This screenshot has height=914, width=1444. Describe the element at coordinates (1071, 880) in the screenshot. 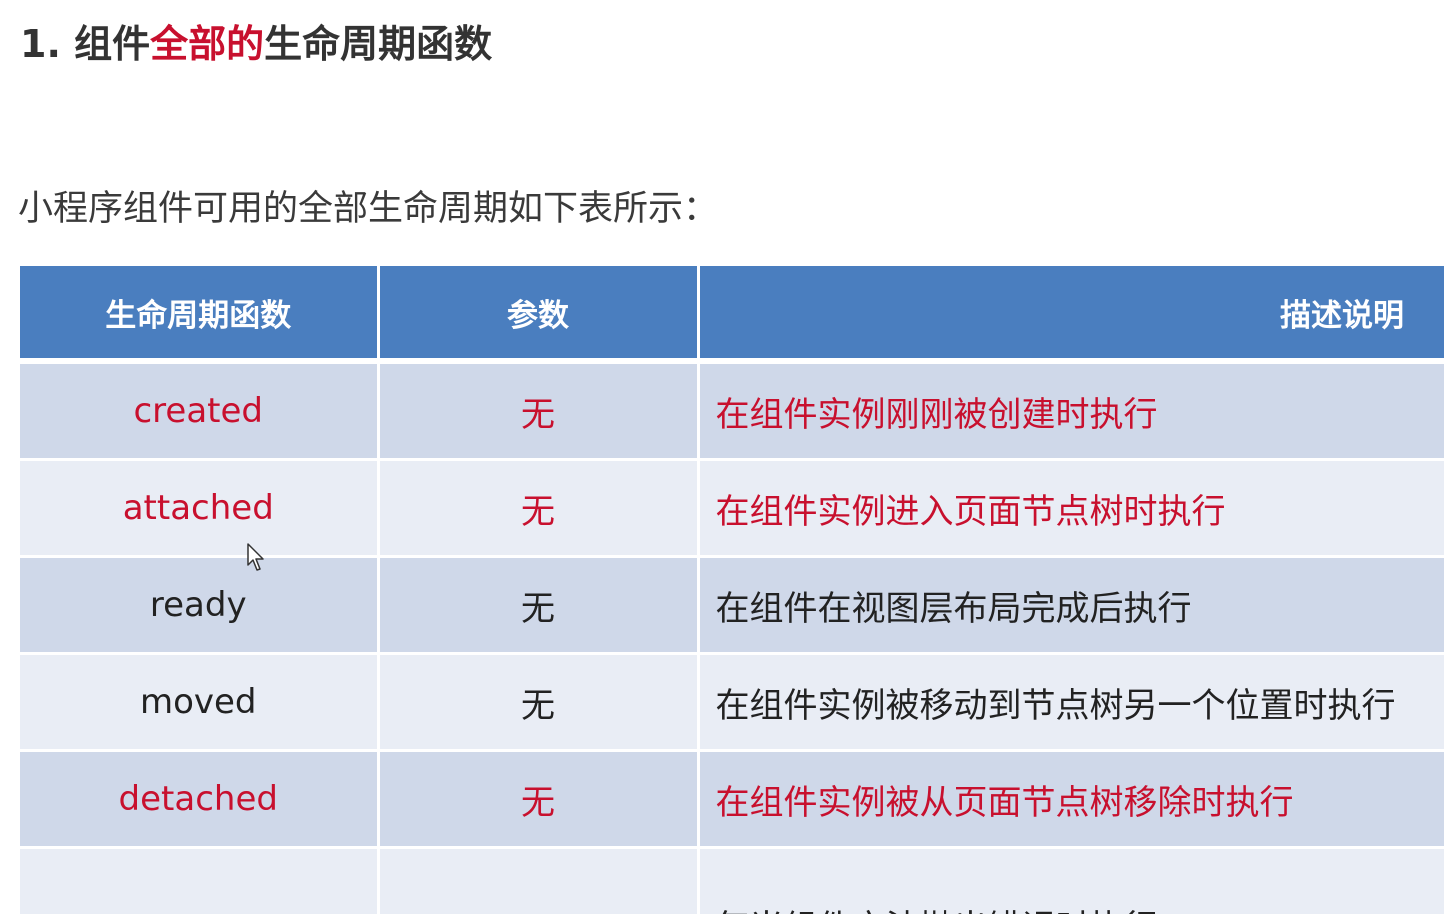

I see `row-description: 每当组件方法抛出错误时执行` at that location.